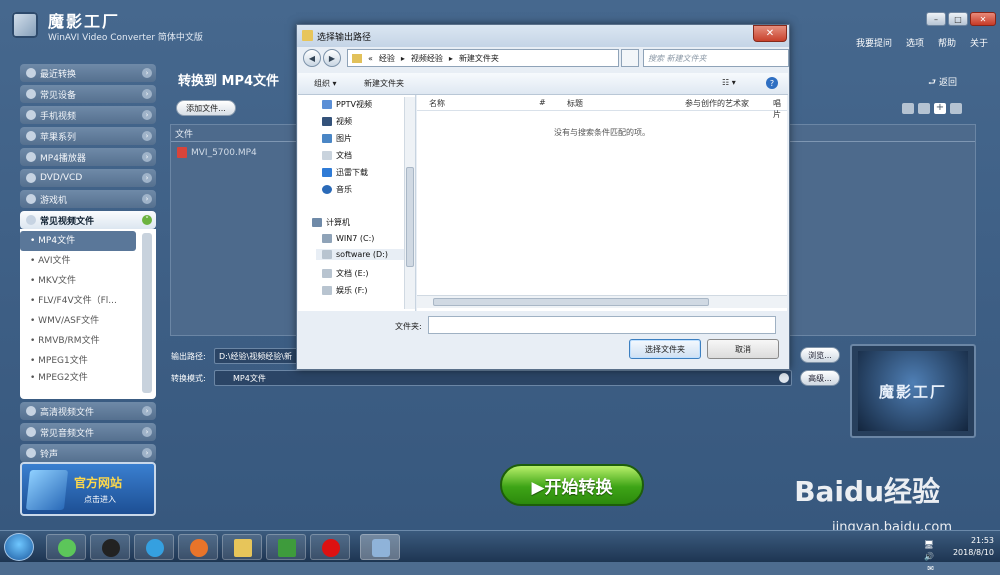 This screenshot has width=1000, height=575. What do you see at coordinates (337, 121) in the screenshot?
I see `nav-videos: 视频` at bounding box center [337, 121].